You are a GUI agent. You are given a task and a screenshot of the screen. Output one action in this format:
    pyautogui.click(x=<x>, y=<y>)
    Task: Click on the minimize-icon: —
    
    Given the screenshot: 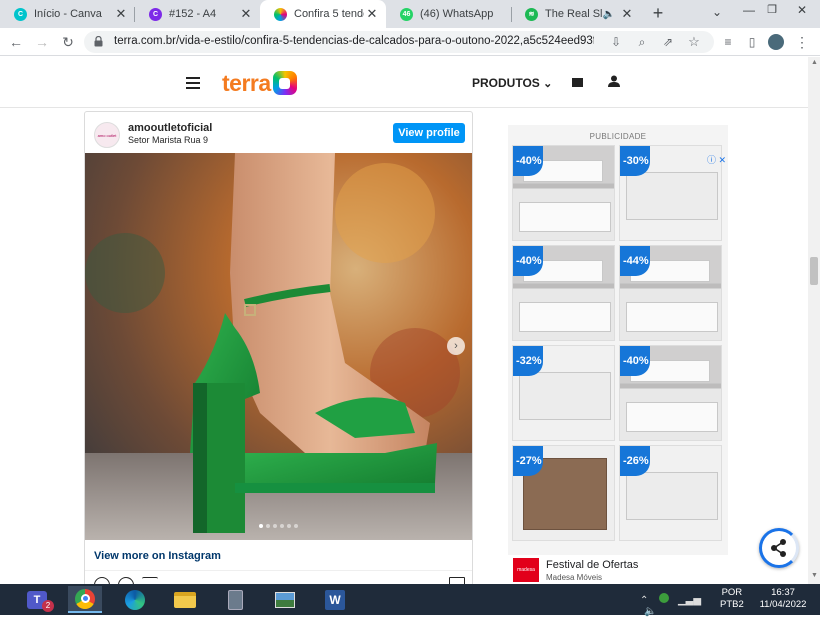 What is the action you would take?
    pyautogui.click(x=749, y=10)
    